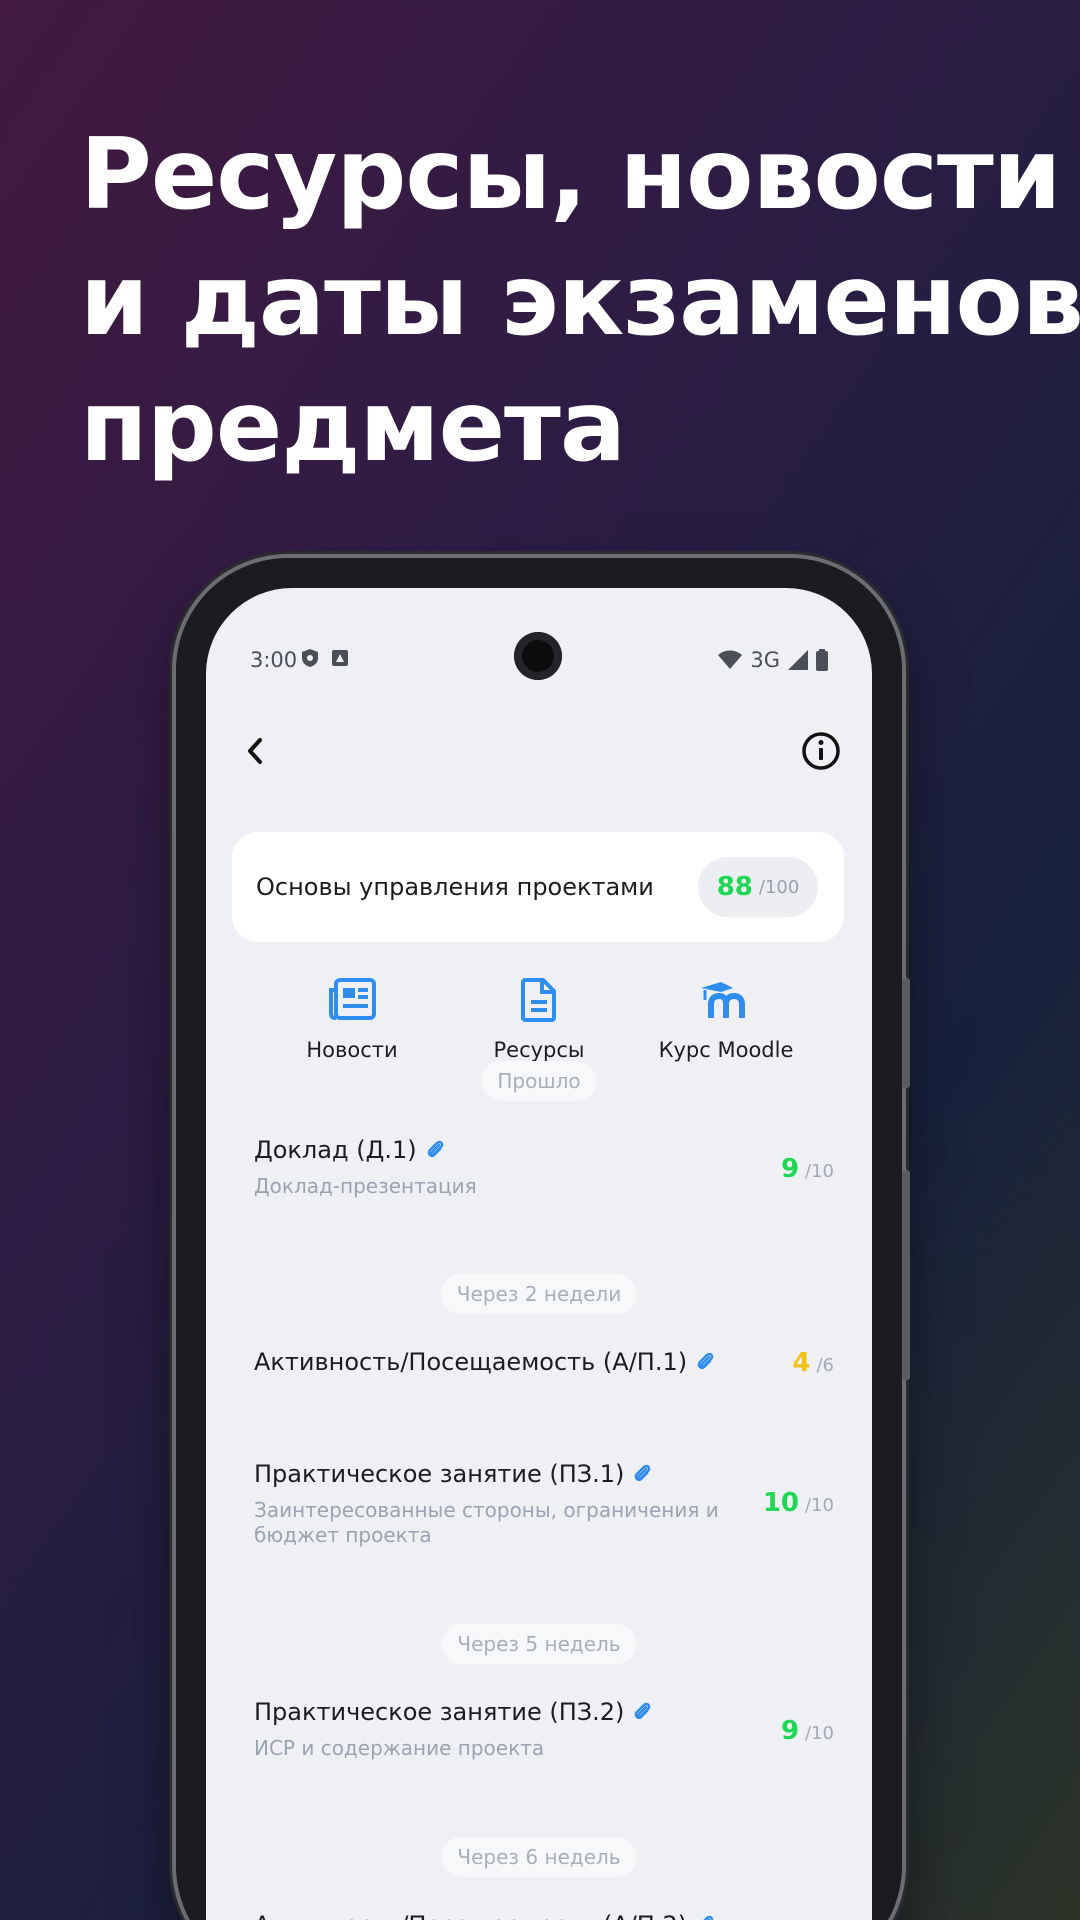  I want to click on info-icon, so click(821, 751).